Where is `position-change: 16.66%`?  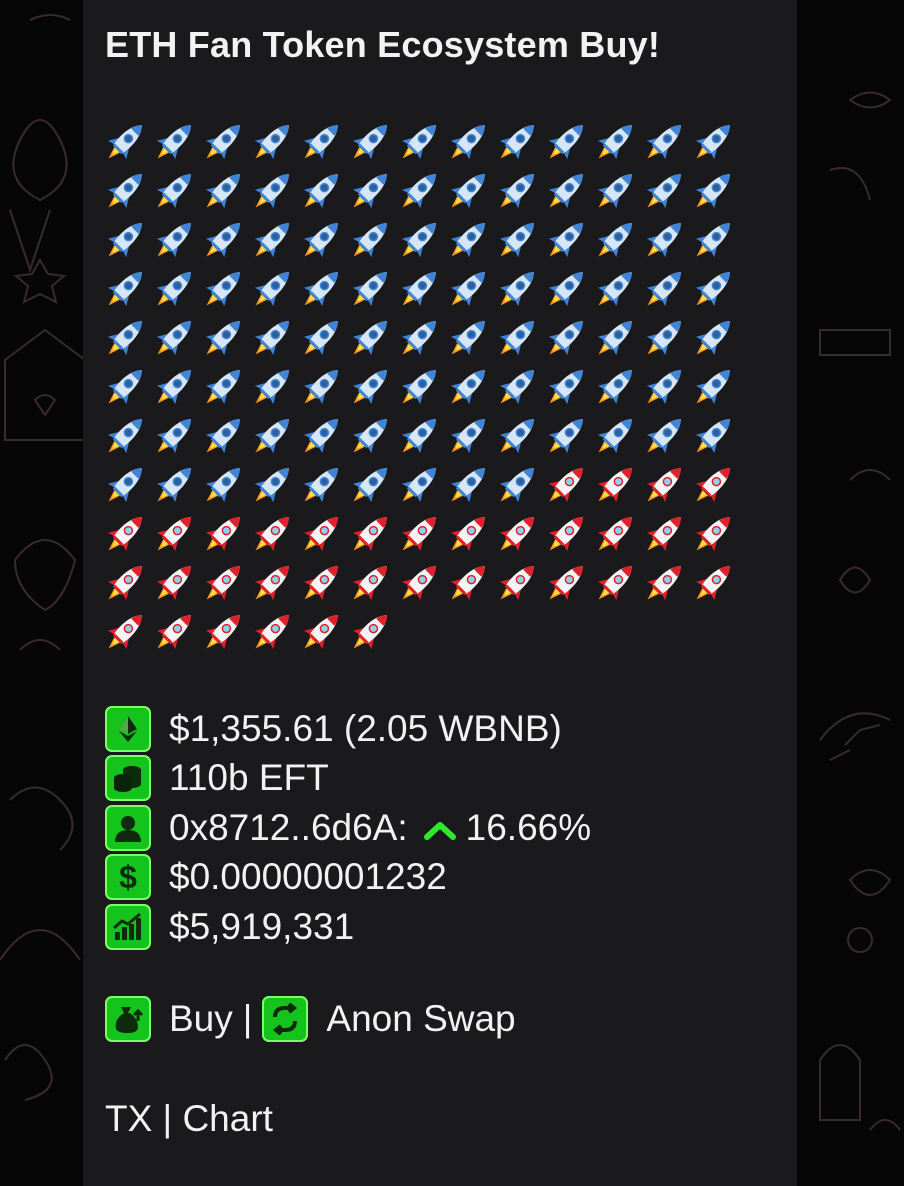
position-change: 16.66% is located at coordinates (528, 827).